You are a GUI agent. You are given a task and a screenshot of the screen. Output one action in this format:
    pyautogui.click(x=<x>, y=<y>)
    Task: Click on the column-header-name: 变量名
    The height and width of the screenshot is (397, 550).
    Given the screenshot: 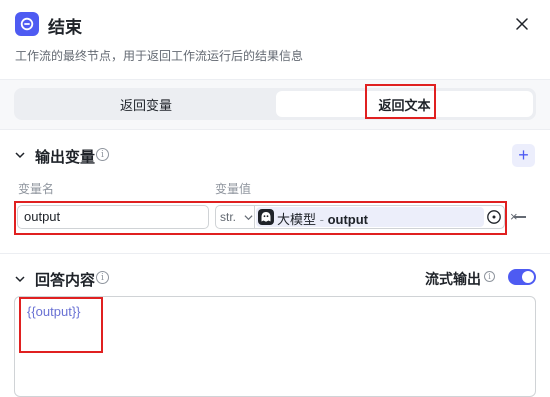 What is the action you would take?
    pyautogui.click(x=36, y=189)
    